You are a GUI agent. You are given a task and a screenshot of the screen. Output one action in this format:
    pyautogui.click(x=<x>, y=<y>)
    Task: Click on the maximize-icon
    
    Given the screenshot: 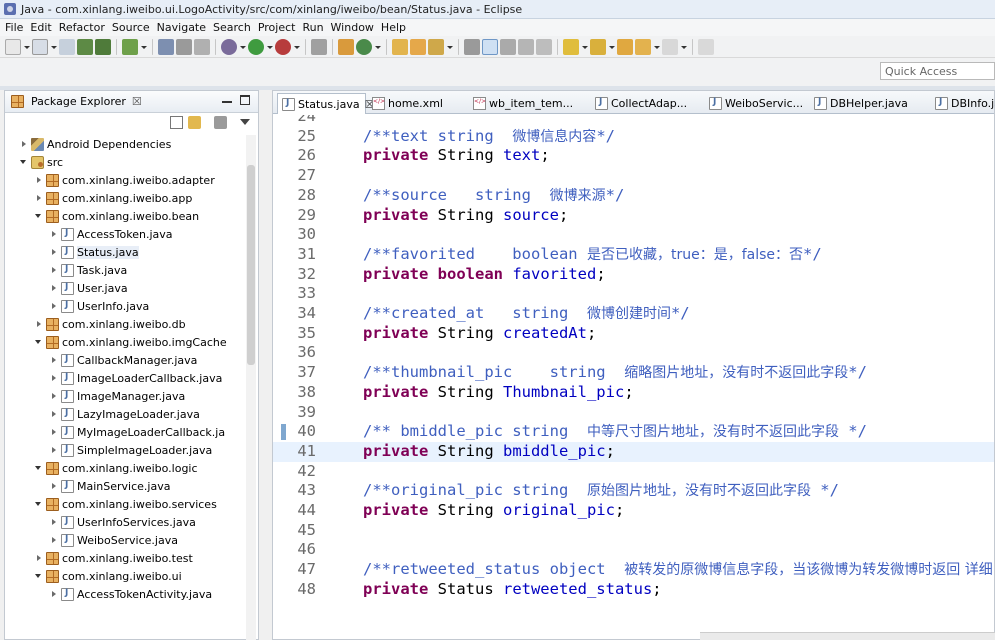 What is the action you would take?
    pyautogui.click(x=245, y=100)
    